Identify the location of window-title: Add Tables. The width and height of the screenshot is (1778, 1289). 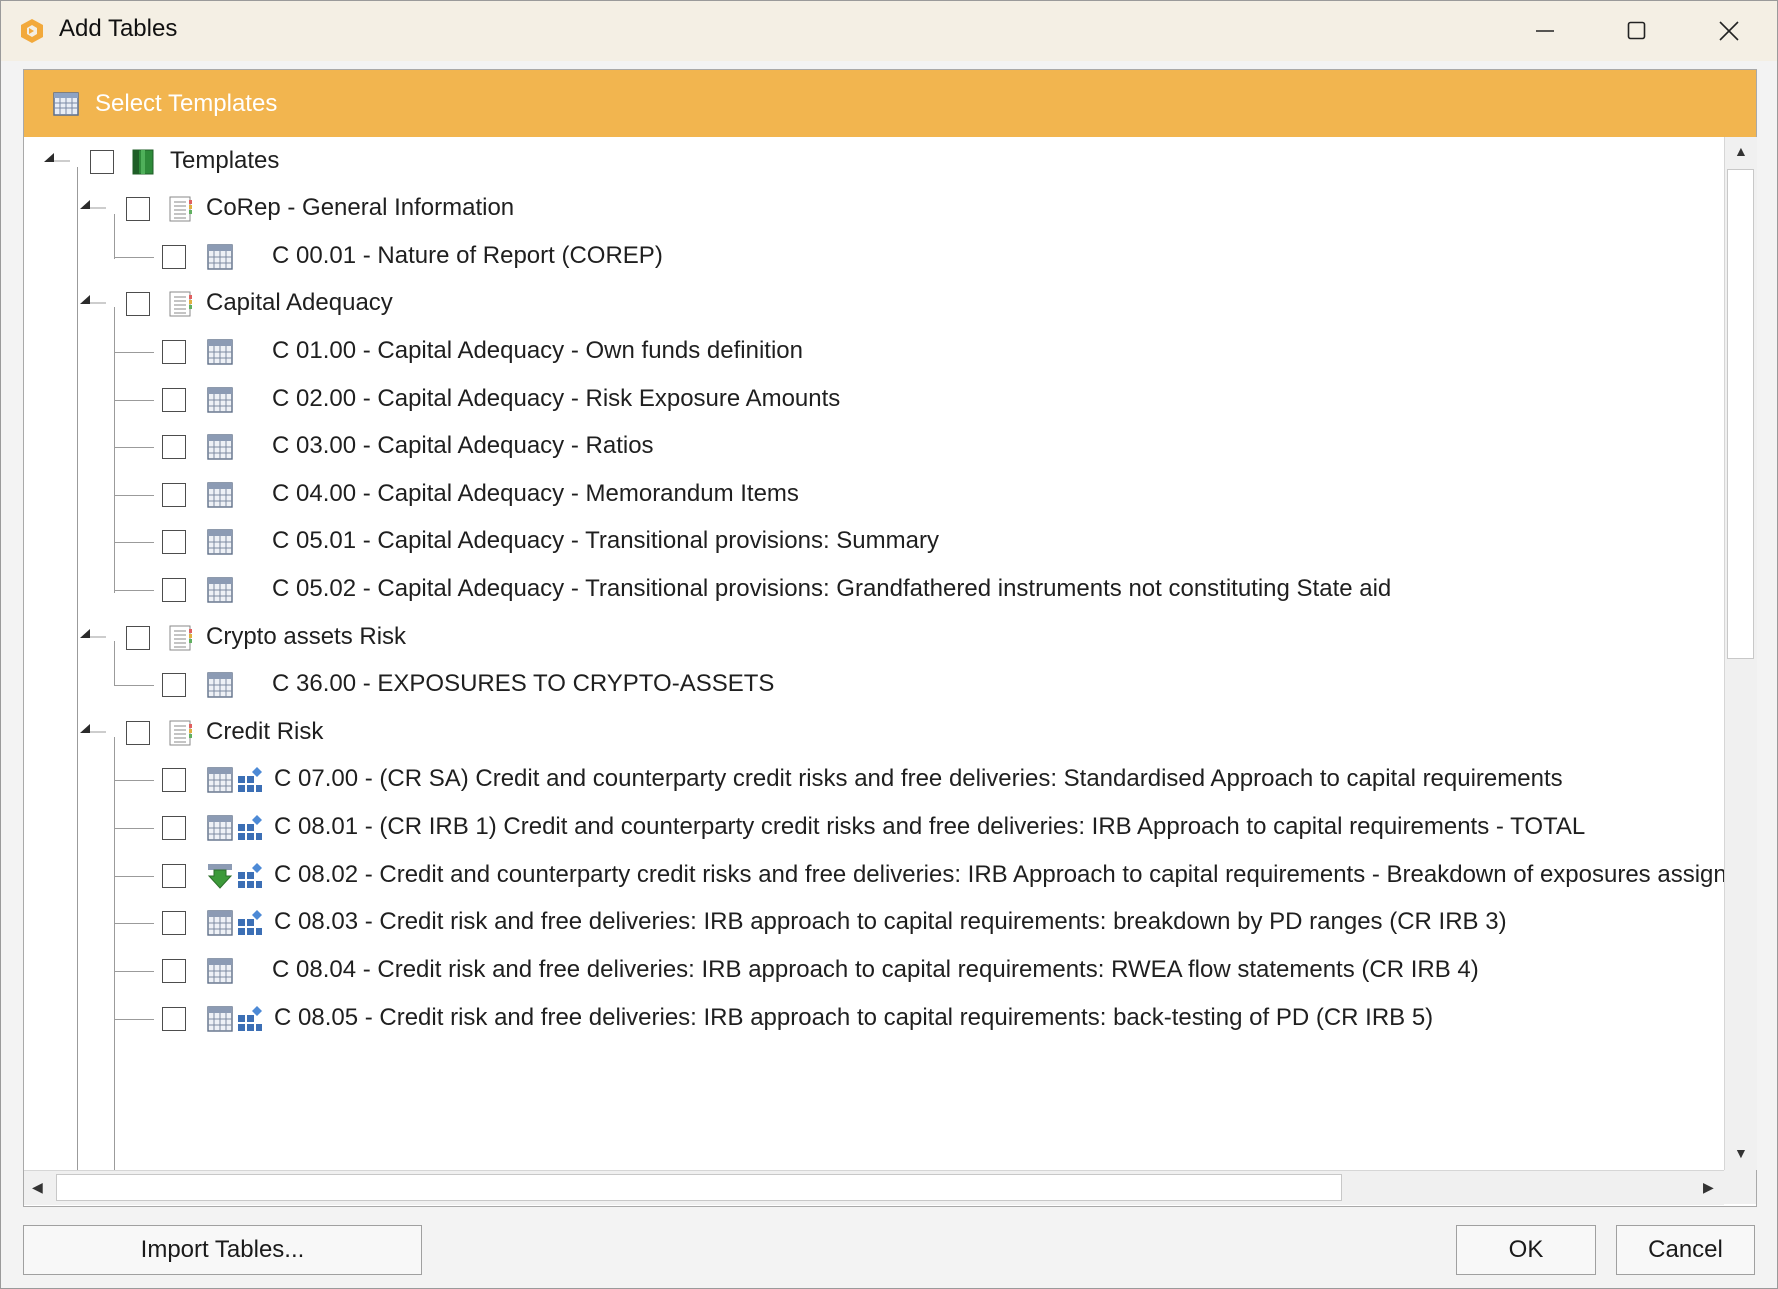
(118, 28).